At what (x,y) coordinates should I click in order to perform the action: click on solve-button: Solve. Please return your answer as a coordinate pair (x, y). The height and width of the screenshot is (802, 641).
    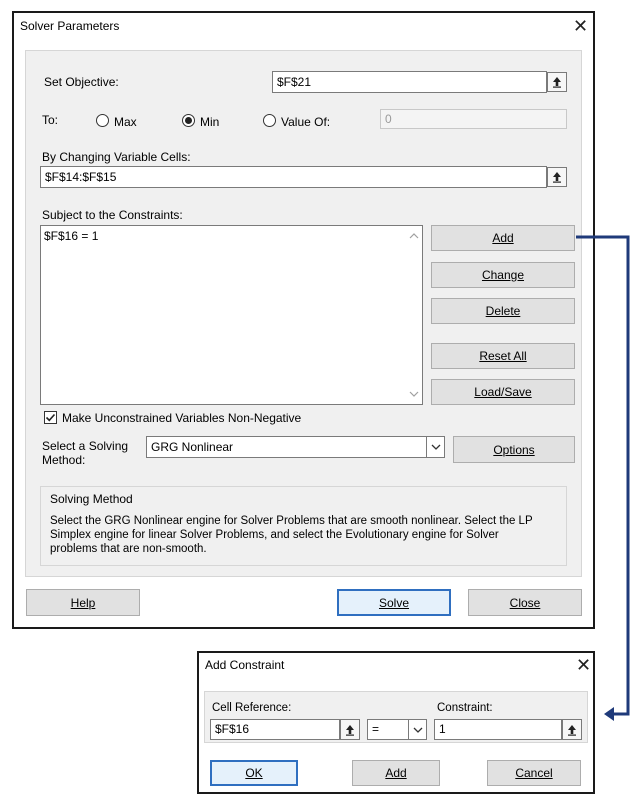
    Looking at the image, I should click on (394, 602).